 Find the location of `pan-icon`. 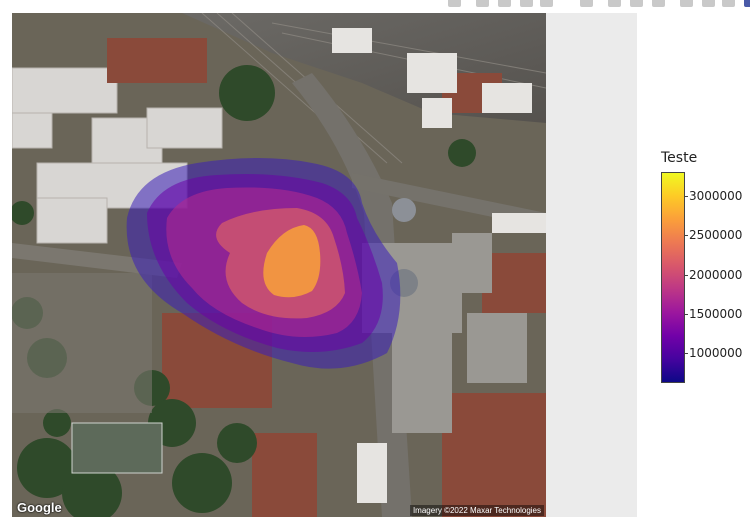

pan-icon is located at coordinates (504, 3).